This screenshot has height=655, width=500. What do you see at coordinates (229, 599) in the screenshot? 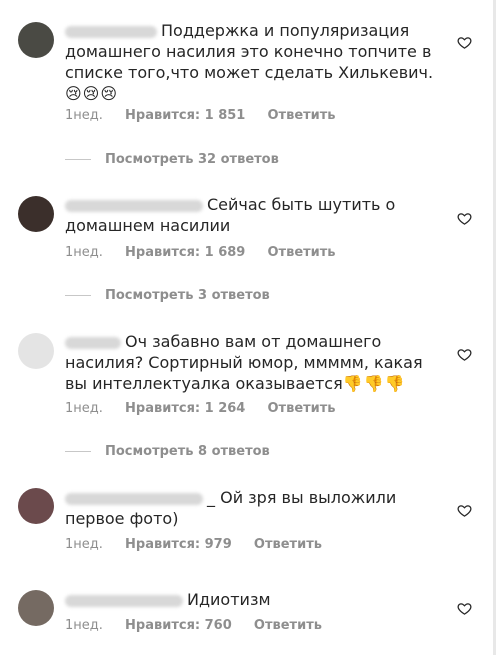
I see `comment-body: Идиотизм` at bounding box center [229, 599].